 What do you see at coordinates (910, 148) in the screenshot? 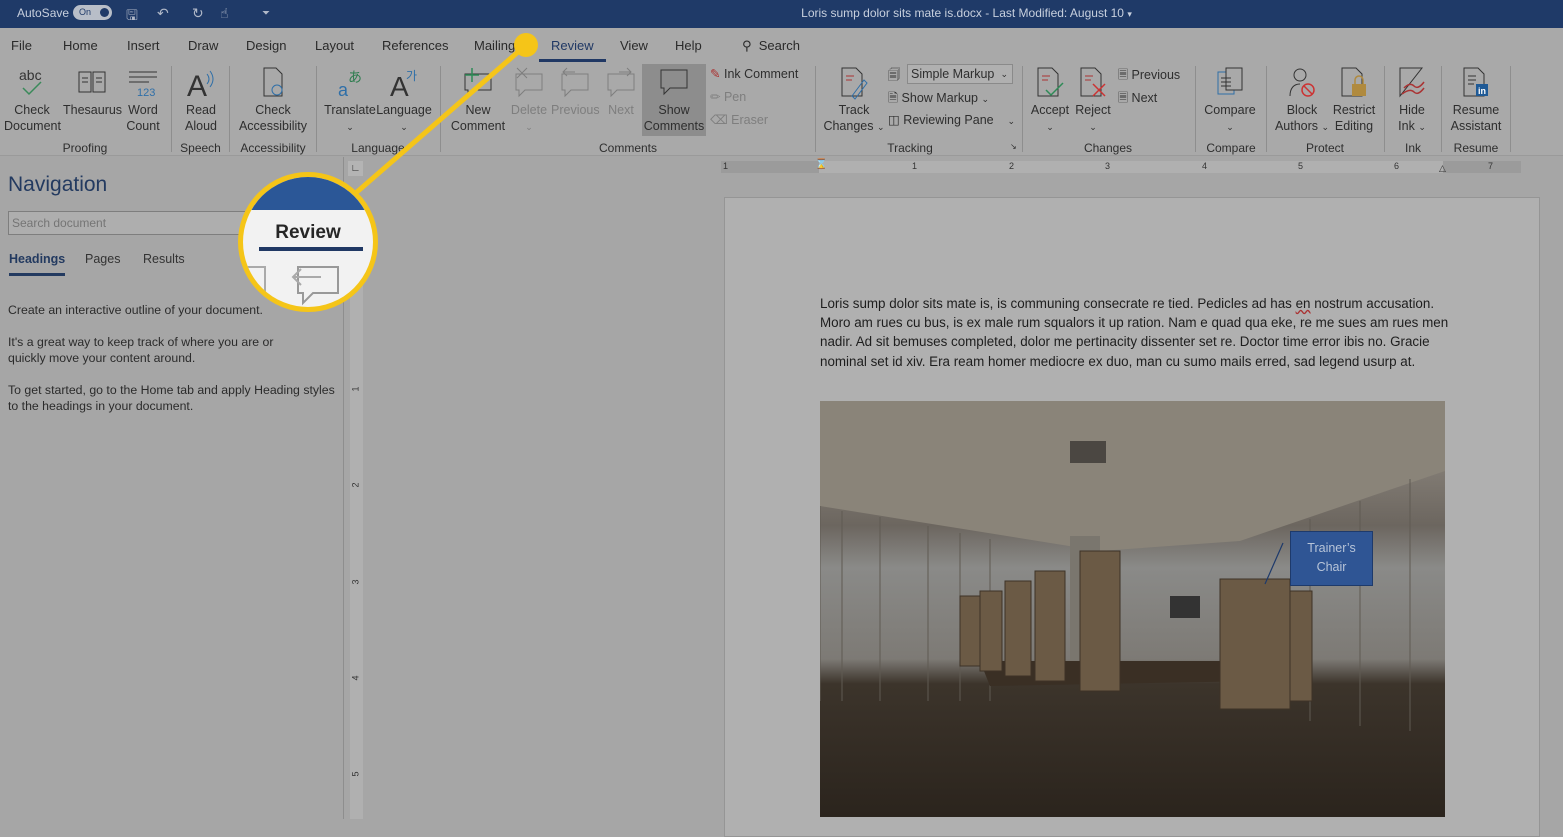
I see `group-label-tracking: Tracking` at bounding box center [910, 148].